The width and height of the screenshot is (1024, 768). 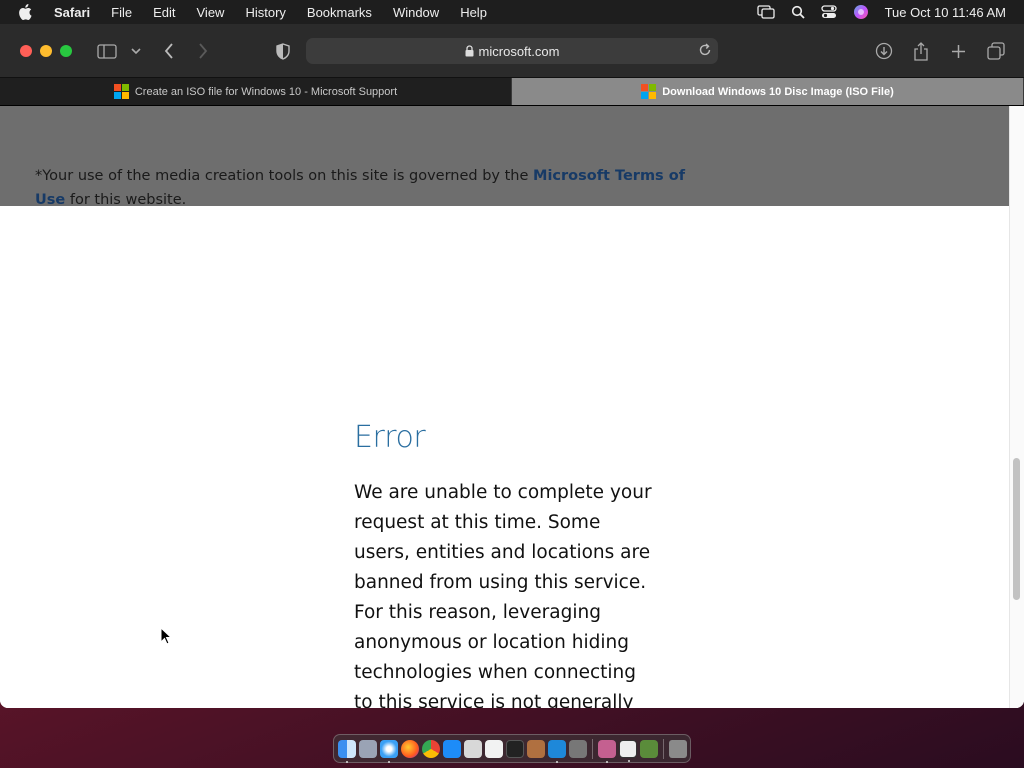 What do you see at coordinates (628, 750) in the screenshot?
I see `piano-icon` at bounding box center [628, 750].